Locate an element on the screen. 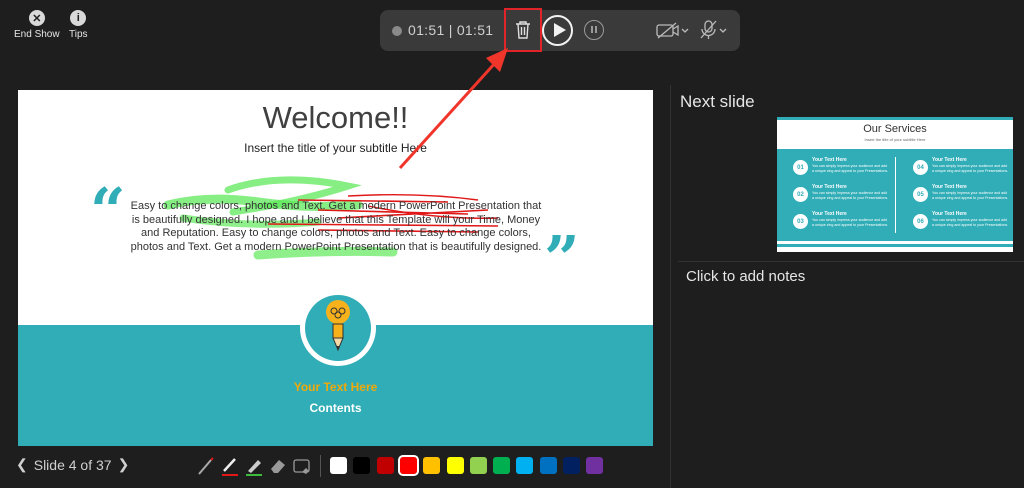  camera-toggle-button is located at coordinates (673, 33).